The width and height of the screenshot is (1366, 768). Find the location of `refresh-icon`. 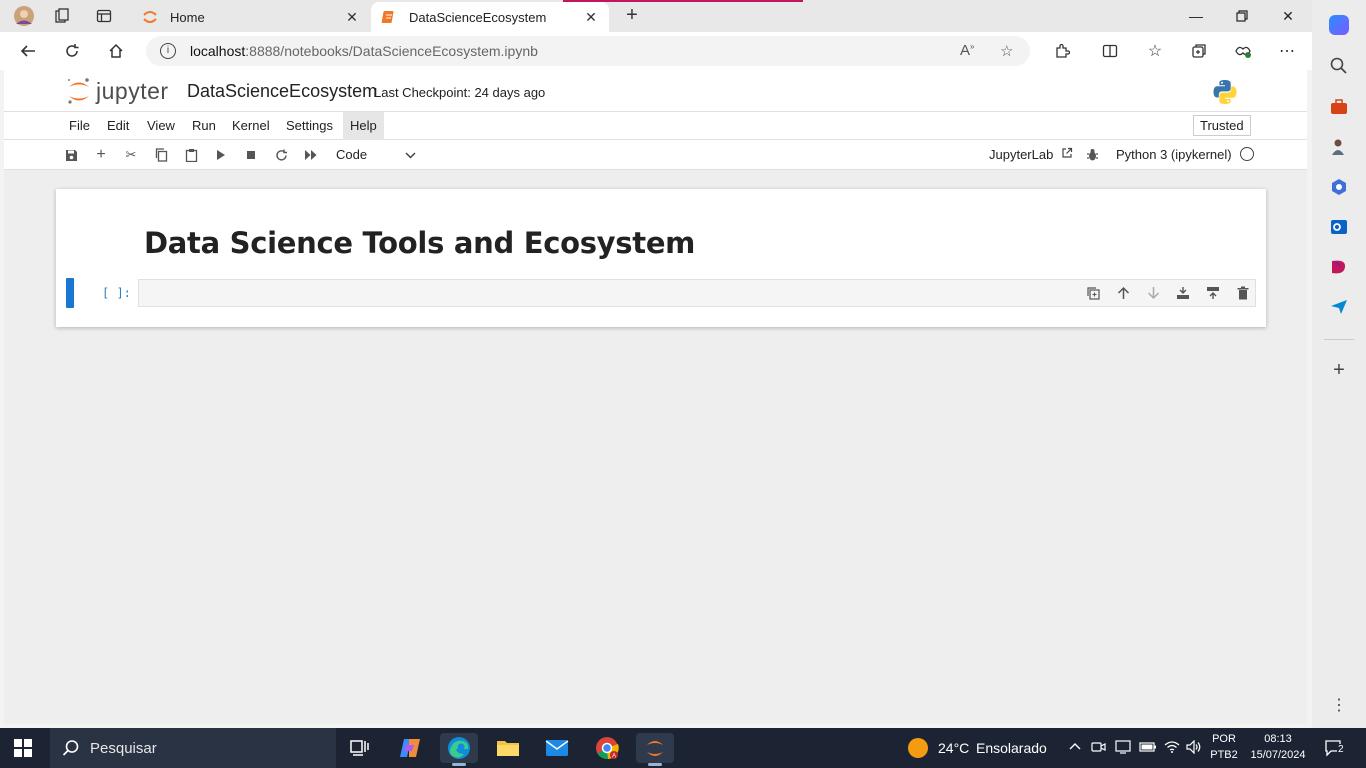

refresh-icon is located at coordinates (72, 51).